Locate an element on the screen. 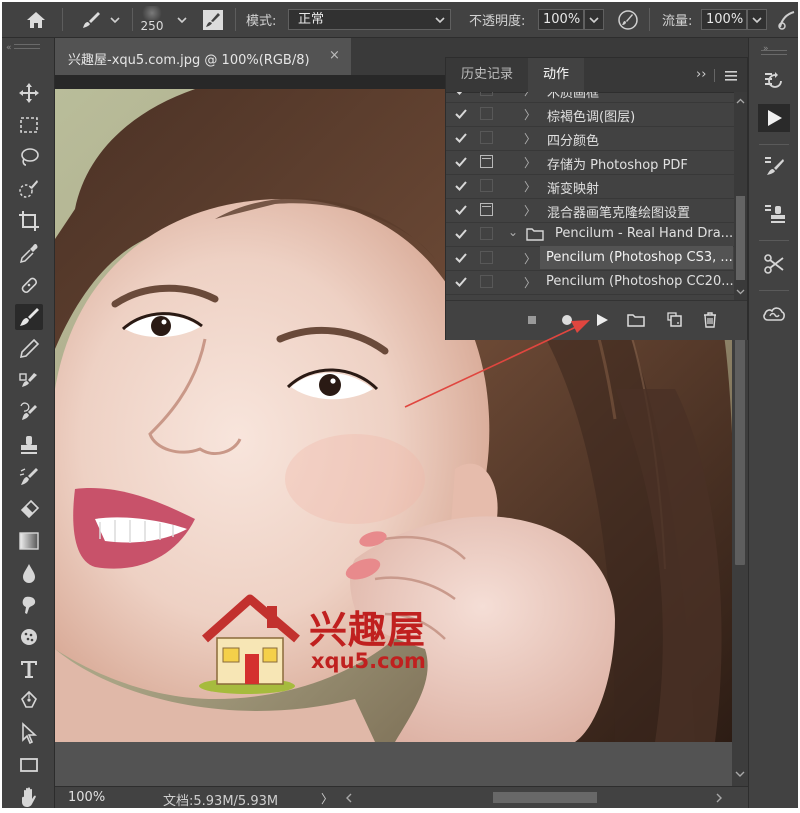 The image size is (800, 813). healing-brush-tool-icon is located at coordinates (29, 285).